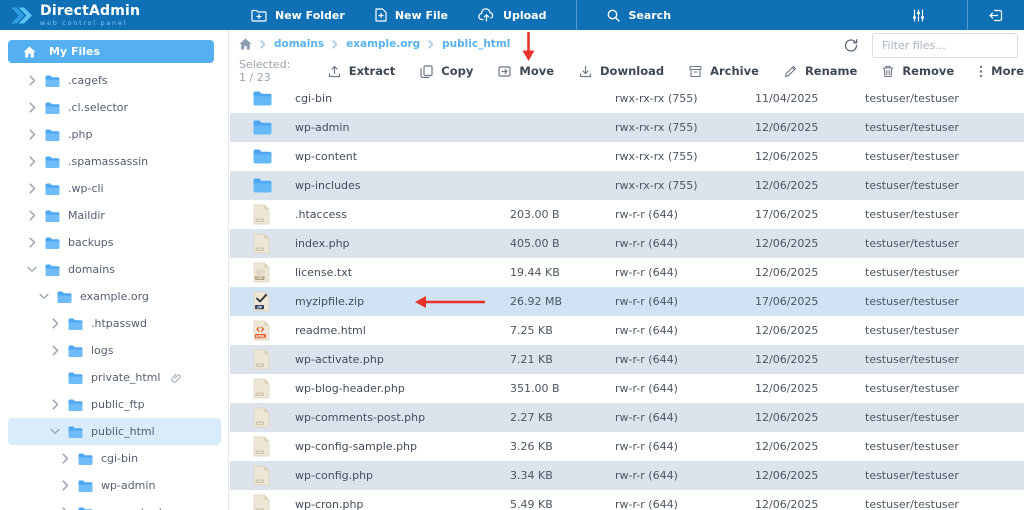 The height and width of the screenshot is (510, 1024). Describe the element at coordinates (262, 446) in the screenshot. I see `file-type-icon` at that location.